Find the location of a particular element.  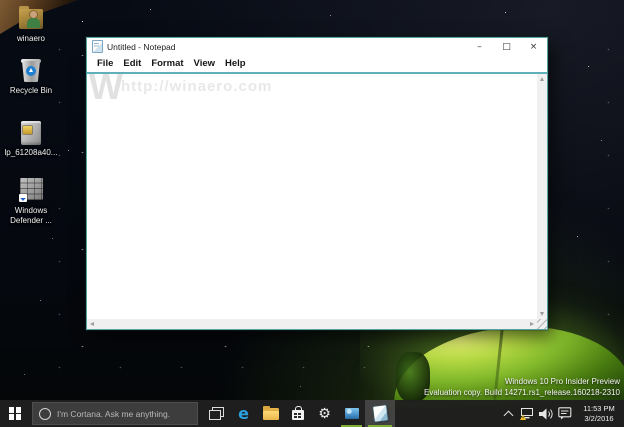

notepad-taskbar-button is located at coordinates (380, 413).